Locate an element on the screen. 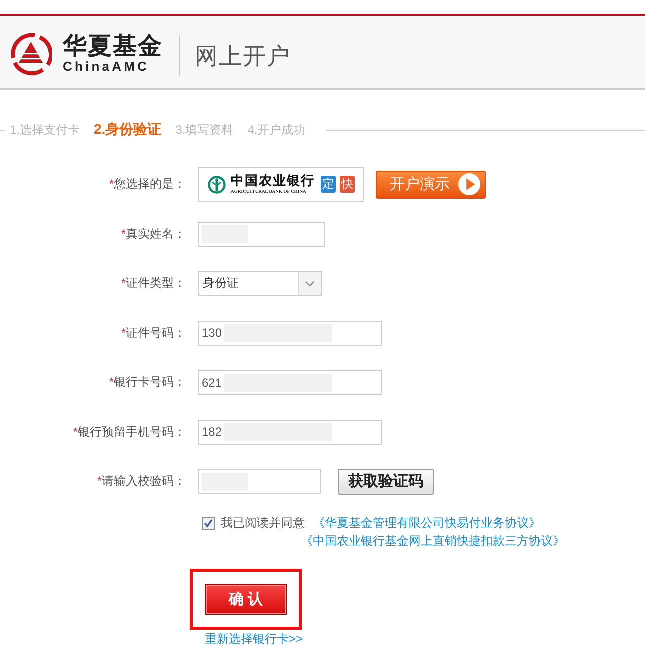 This screenshot has width=645, height=667. field-label: 银行卡号码： is located at coordinates (150, 383).